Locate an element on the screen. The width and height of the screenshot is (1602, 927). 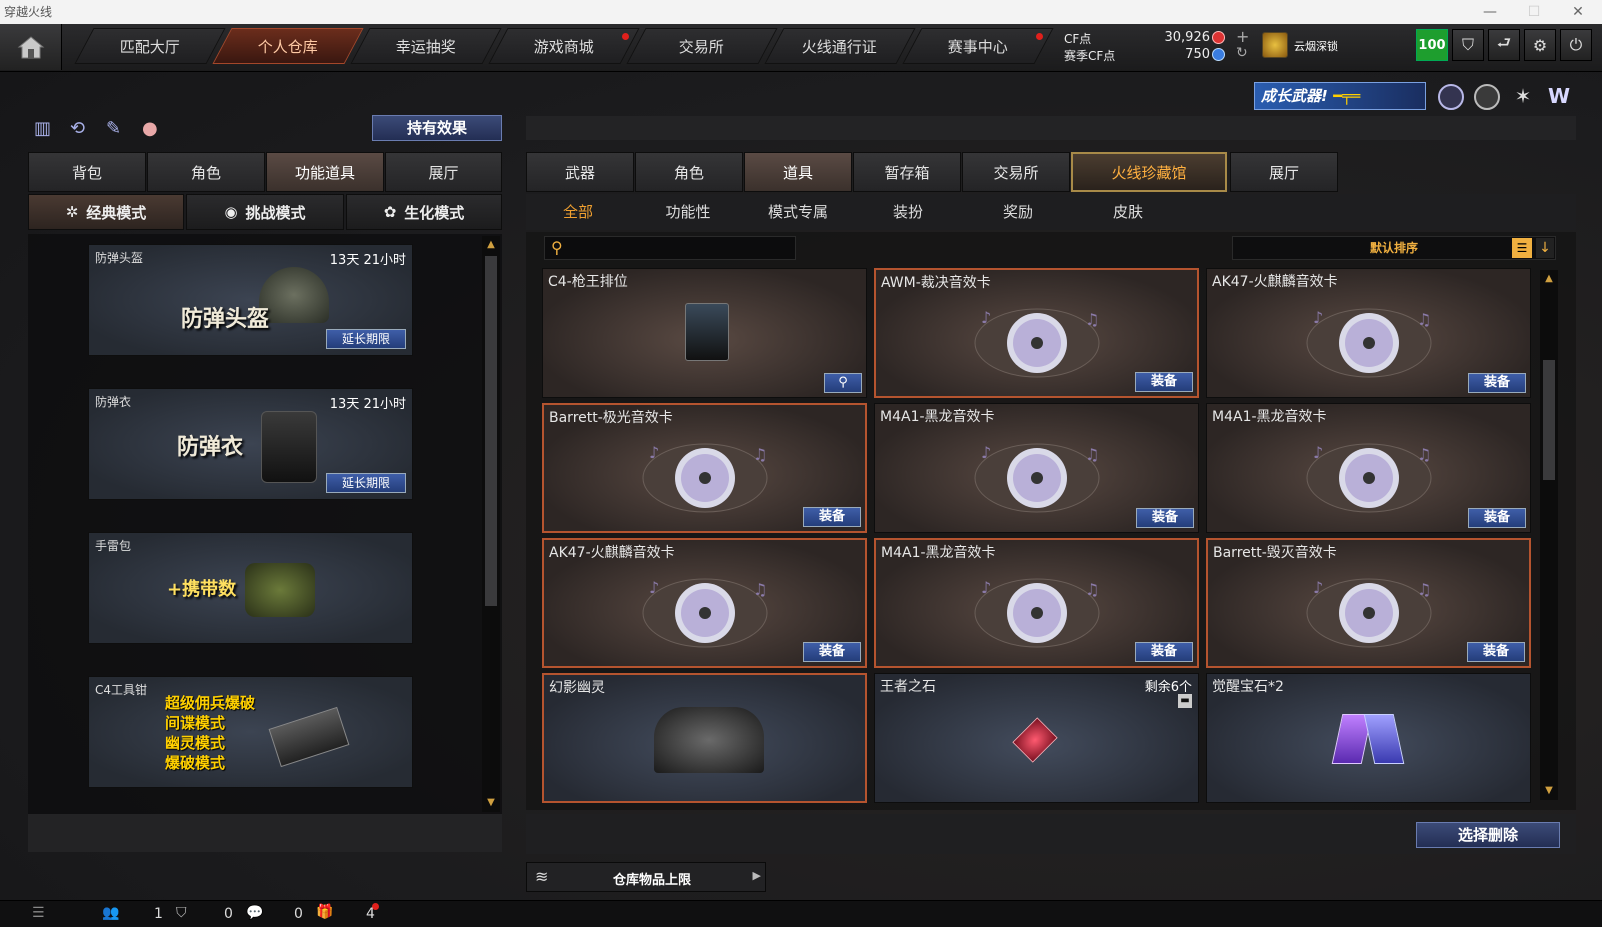
emblem-icon is located at coordinates (1451, 97).